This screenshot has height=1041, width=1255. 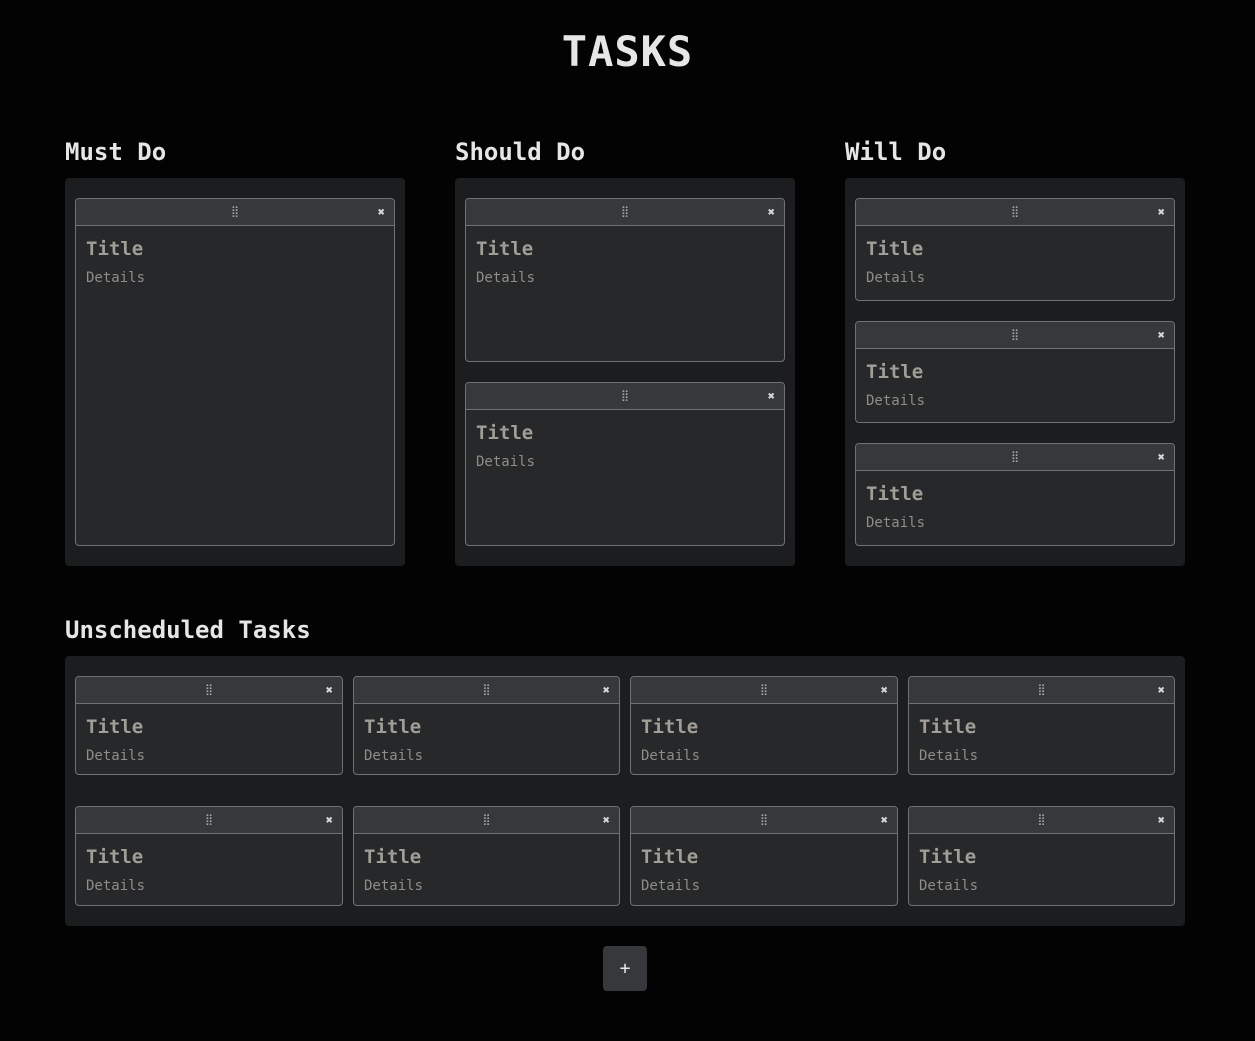 I want to click on column-heading-will-do: Will Do, so click(x=896, y=152).